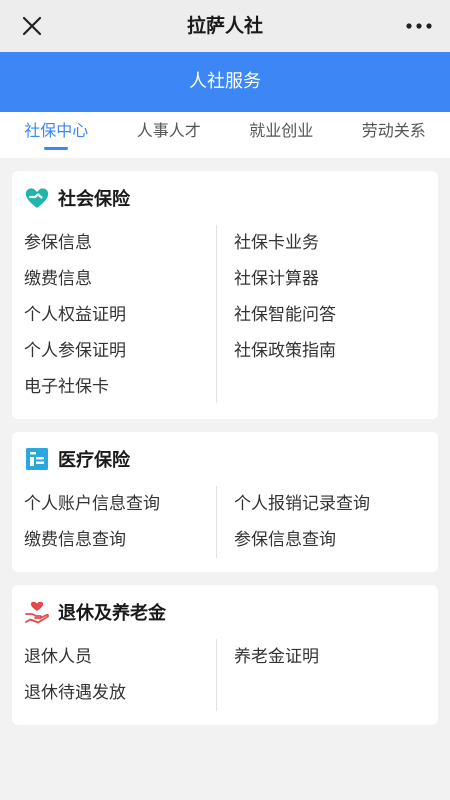  I want to click on tab-label: 社保中心, so click(56, 130).